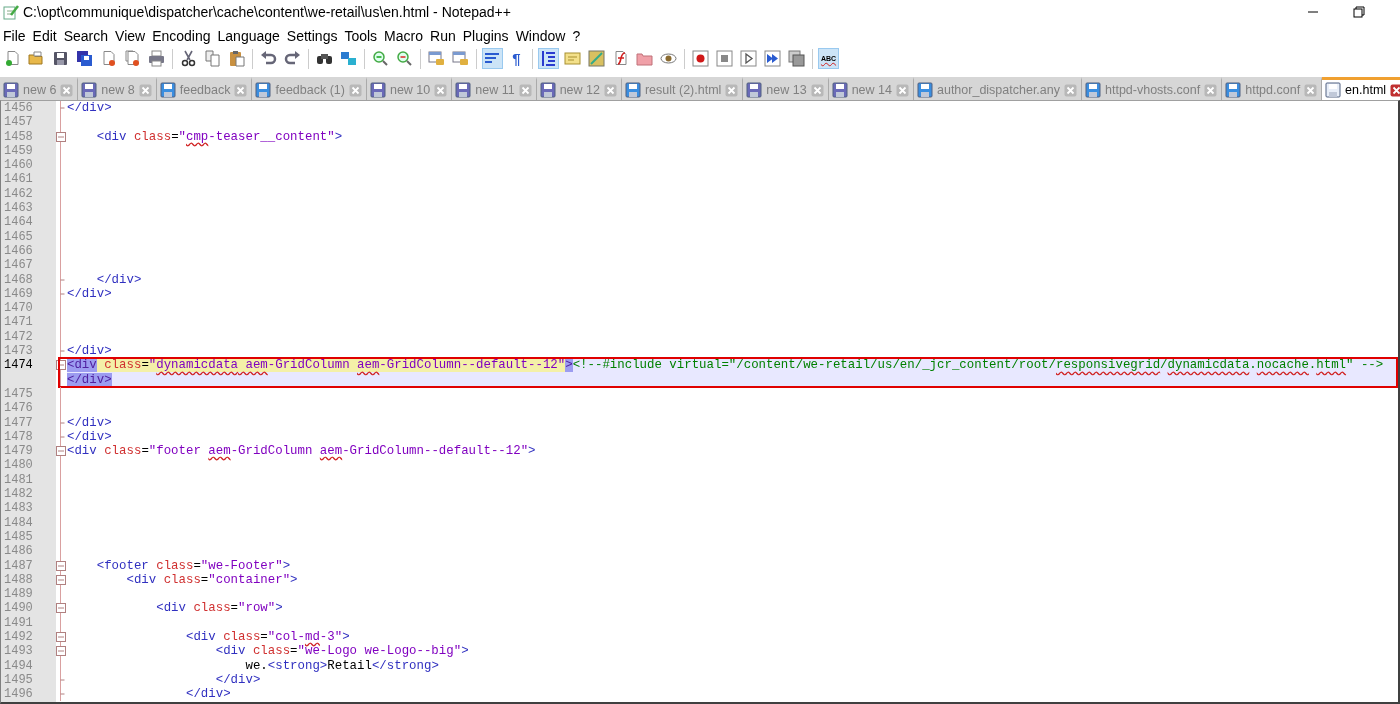 The height and width of the screenshot is (704, 1400). I want to click on line-number: 1496, so click(18, 694).